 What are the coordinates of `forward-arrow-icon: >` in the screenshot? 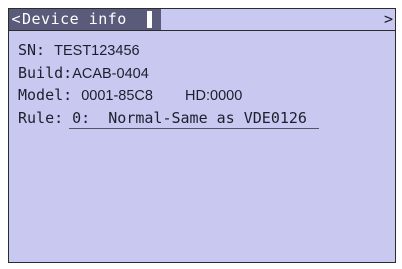 It's located at (388, 19).